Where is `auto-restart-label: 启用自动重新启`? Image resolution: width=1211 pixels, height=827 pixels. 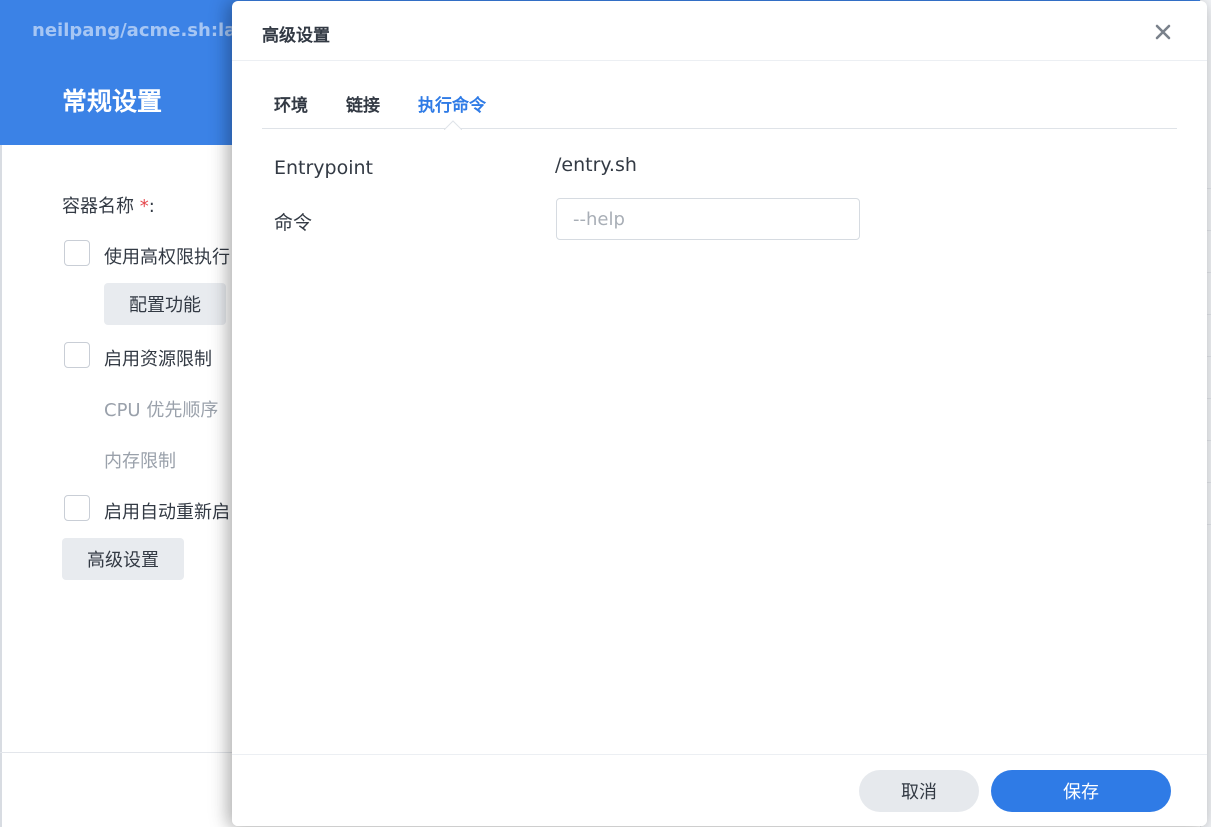
auto-restart-label: 启用自动重新启 is located at coordinates (167, 512).